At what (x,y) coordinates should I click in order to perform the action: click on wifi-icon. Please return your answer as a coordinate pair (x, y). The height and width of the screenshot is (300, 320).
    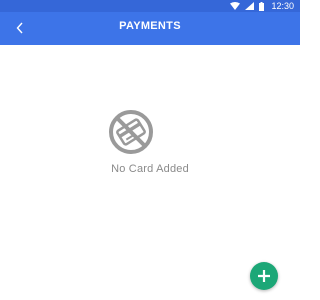
    Looking at the image, I should click on (235, 6).